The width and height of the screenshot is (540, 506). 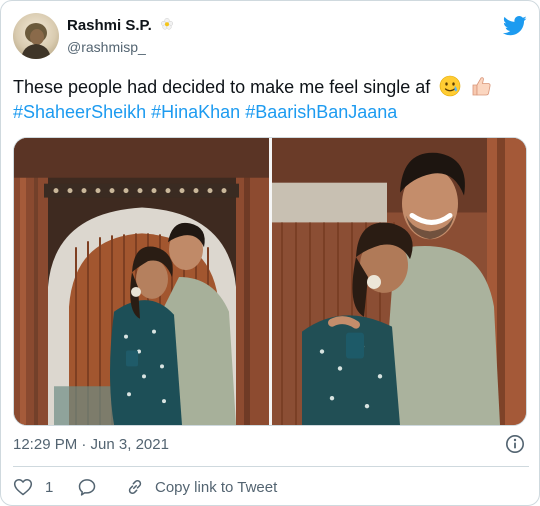 What do you see at coordinates (49, 487) in the screenshot?
I see `like-count: 1` at bounding box center [49, 487].